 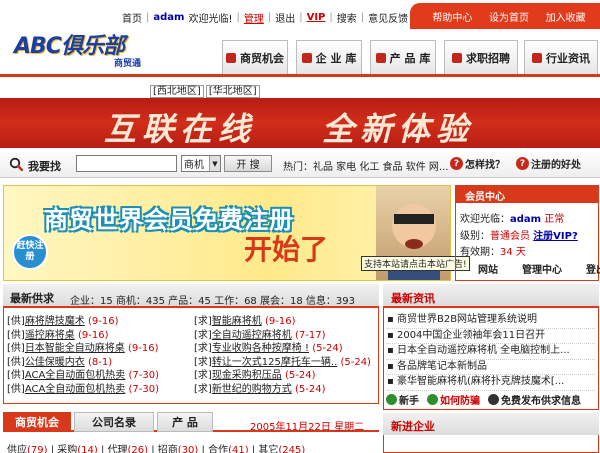 What do you see at coordinates (83, 349) in the screenshot?
I see `list-item: [供]日本智能全自动麻将桌 (9-16)` at bounding box center [83, 349].